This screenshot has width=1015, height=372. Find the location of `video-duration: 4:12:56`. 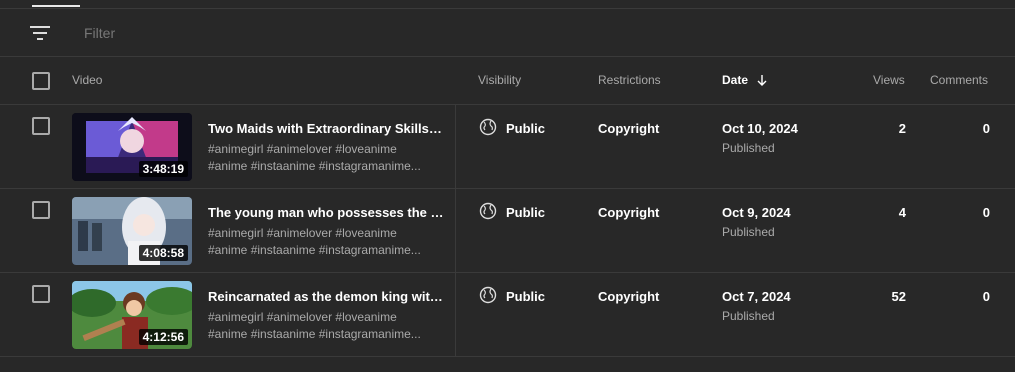

video-duration: 4:12:56 is located at coordinates (163, 337).